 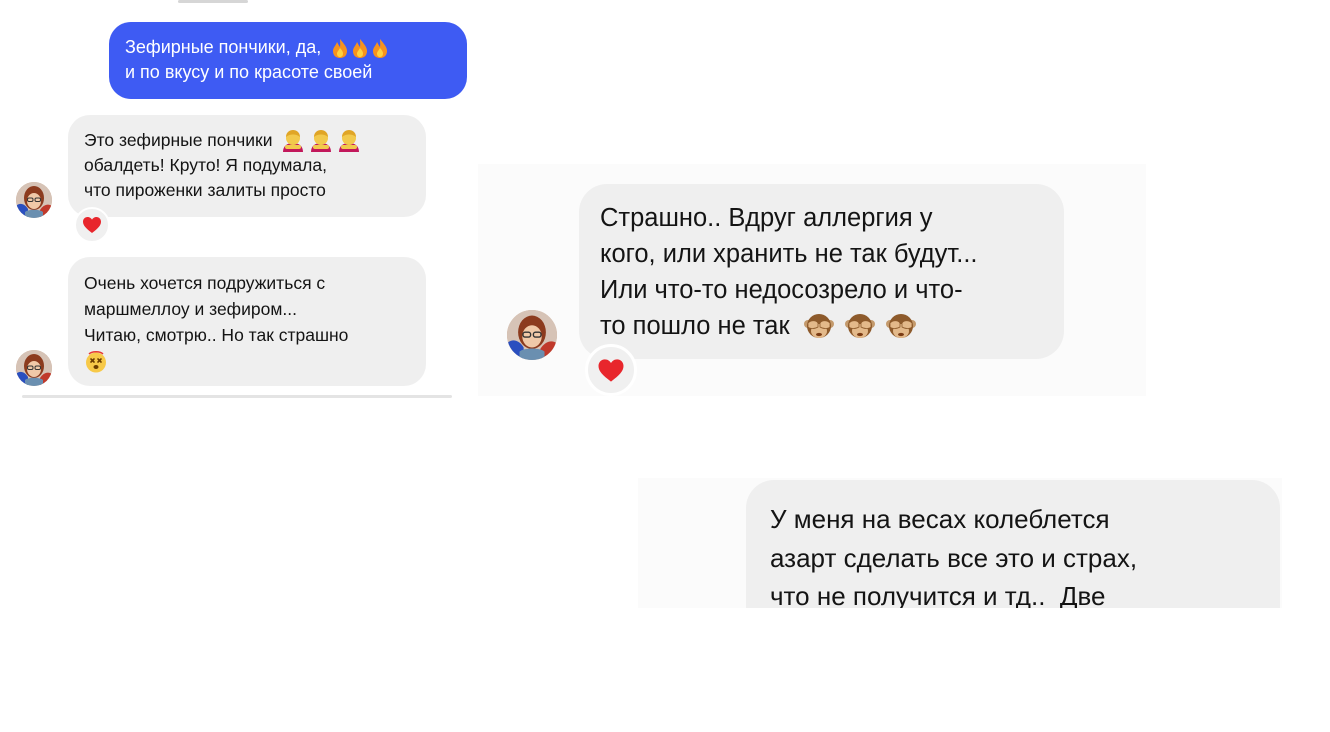 What do you see at coordinates (360, 48) in the screenshot?
I see `fire-emoji` at bounding box center [360, 48].